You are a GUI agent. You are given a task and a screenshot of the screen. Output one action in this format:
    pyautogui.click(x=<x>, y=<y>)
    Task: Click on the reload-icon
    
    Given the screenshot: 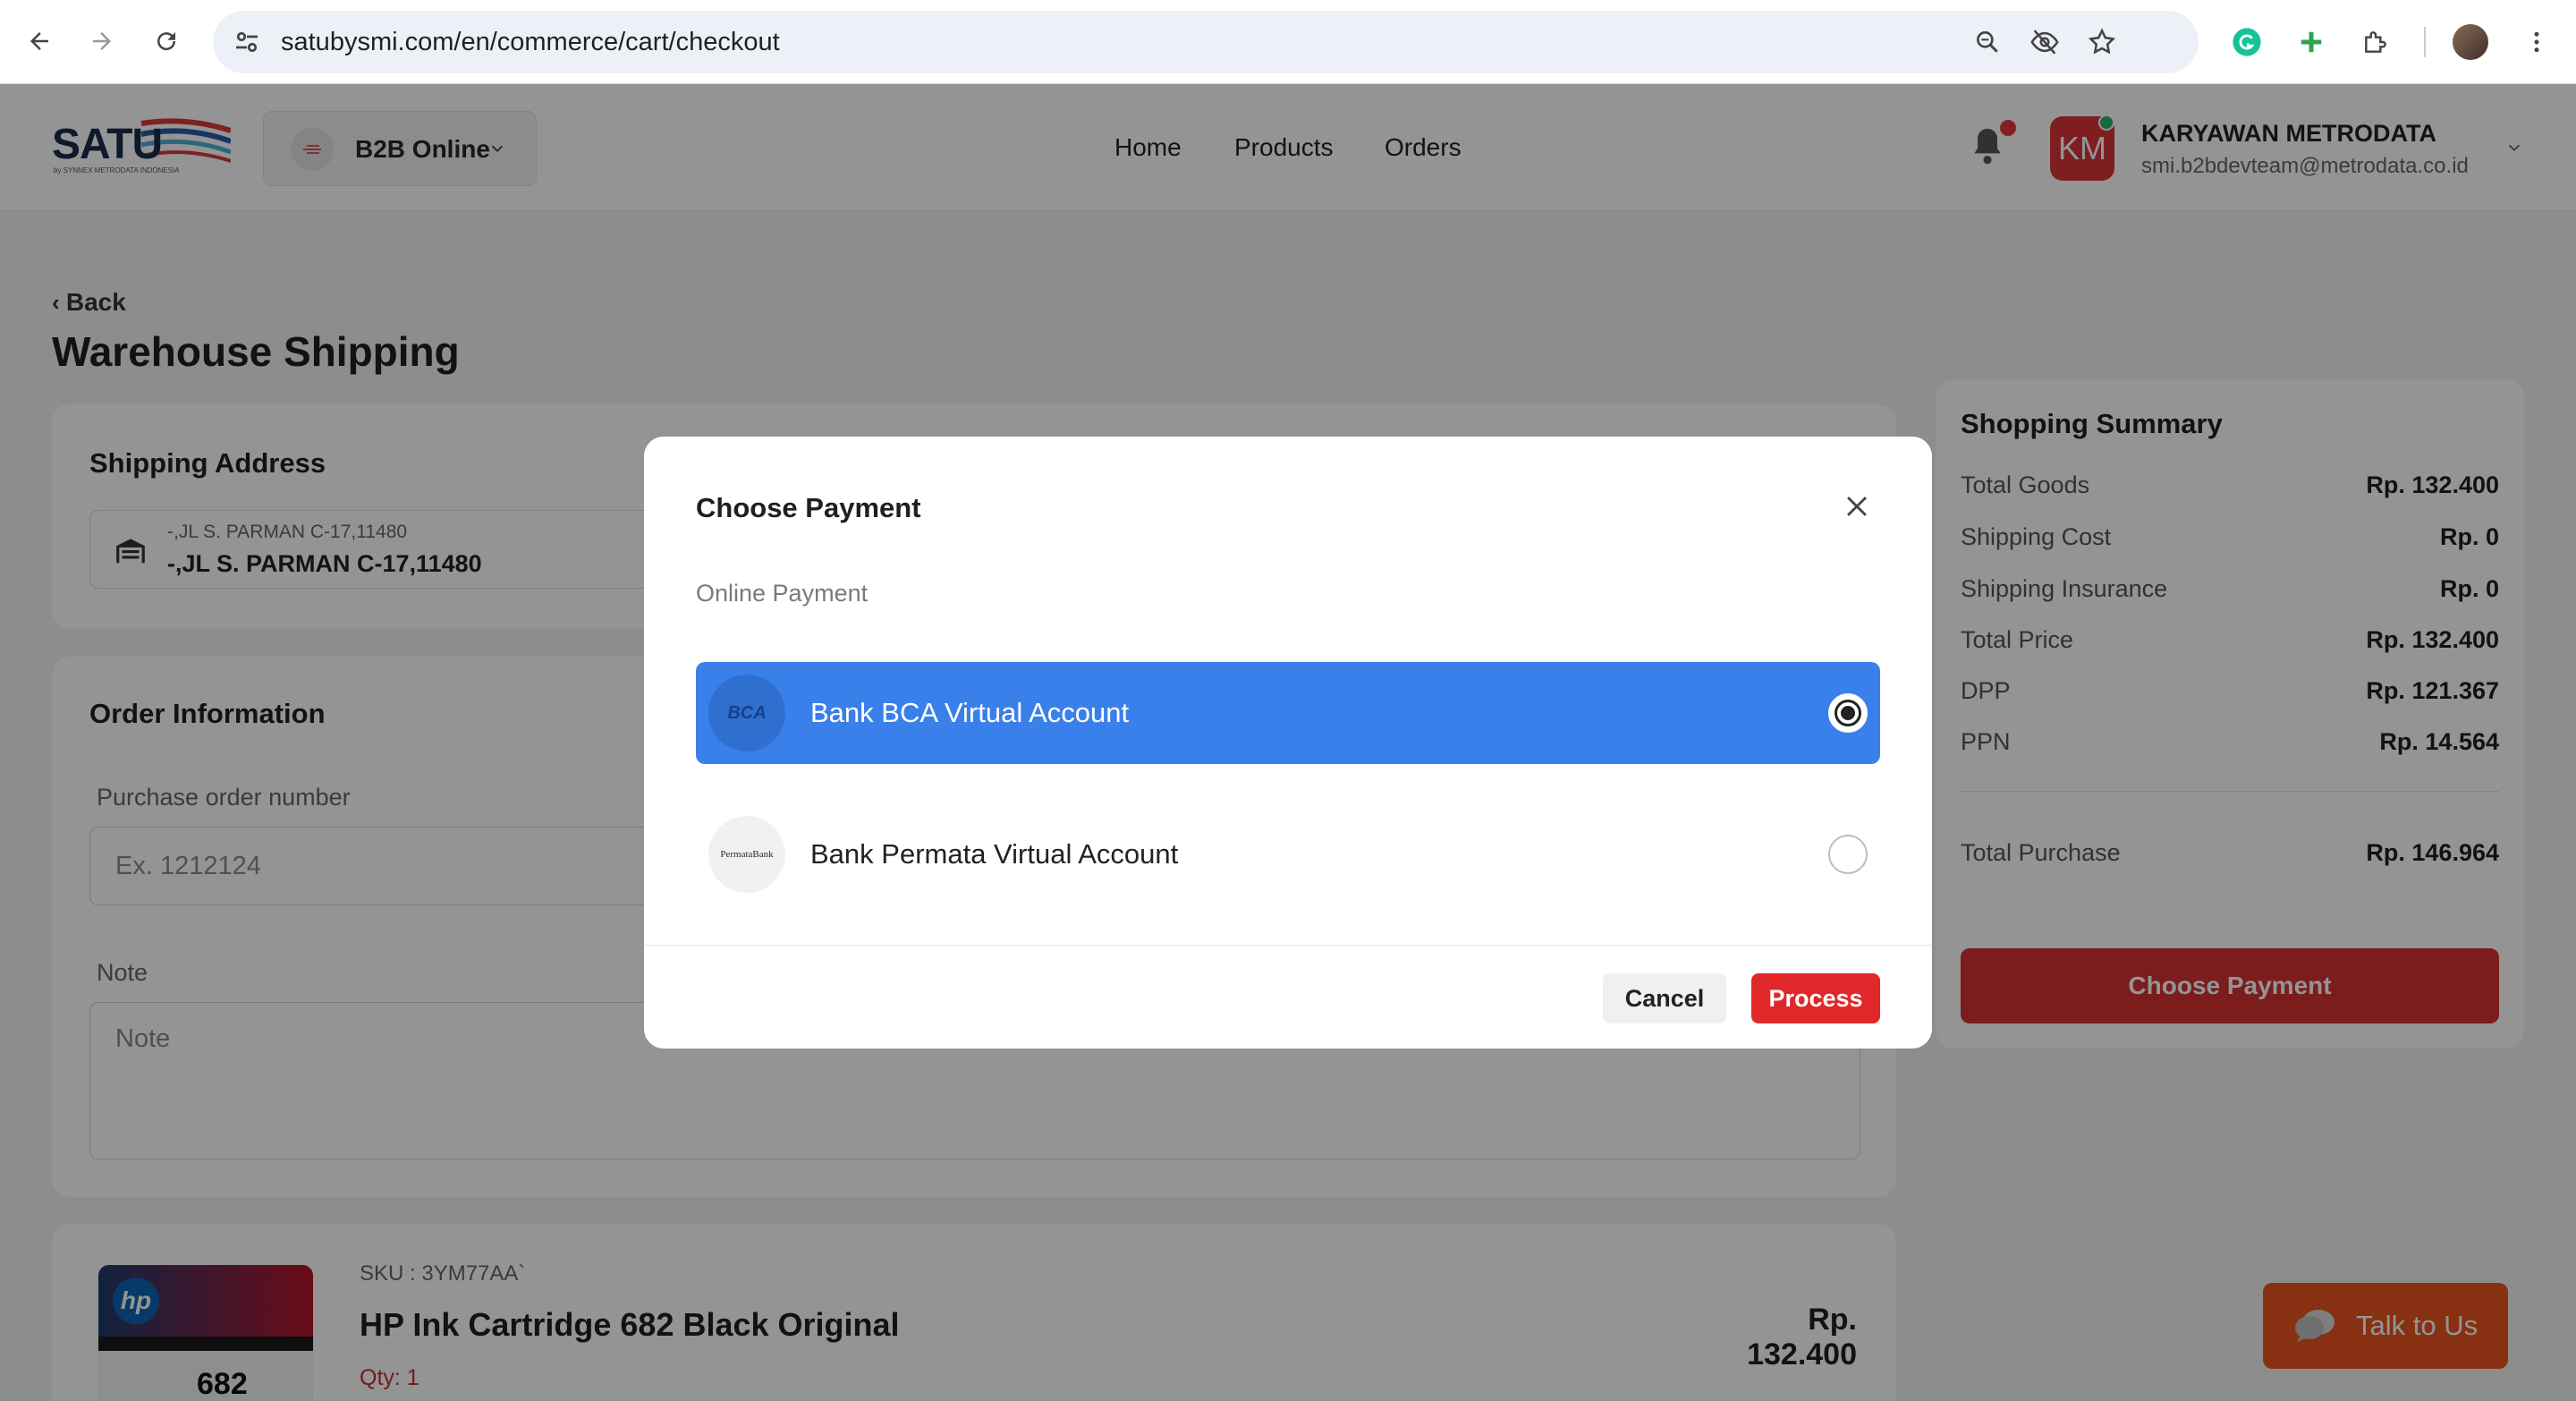 What is the action you would take?
    pyautogui.click(x=166, y=41)
    